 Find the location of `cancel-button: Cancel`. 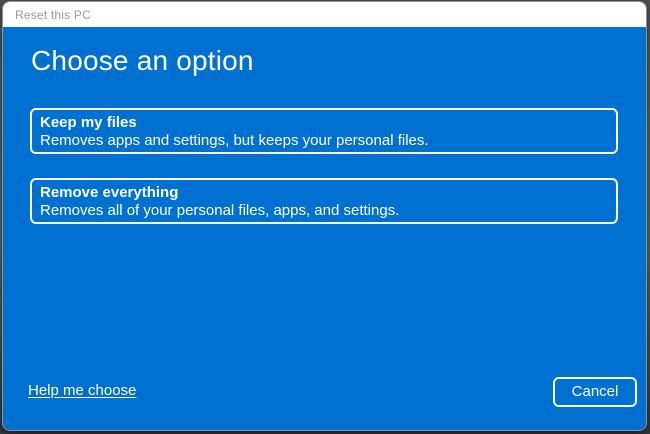

cancel-button: Cancel is located at coordinates (595, 392).